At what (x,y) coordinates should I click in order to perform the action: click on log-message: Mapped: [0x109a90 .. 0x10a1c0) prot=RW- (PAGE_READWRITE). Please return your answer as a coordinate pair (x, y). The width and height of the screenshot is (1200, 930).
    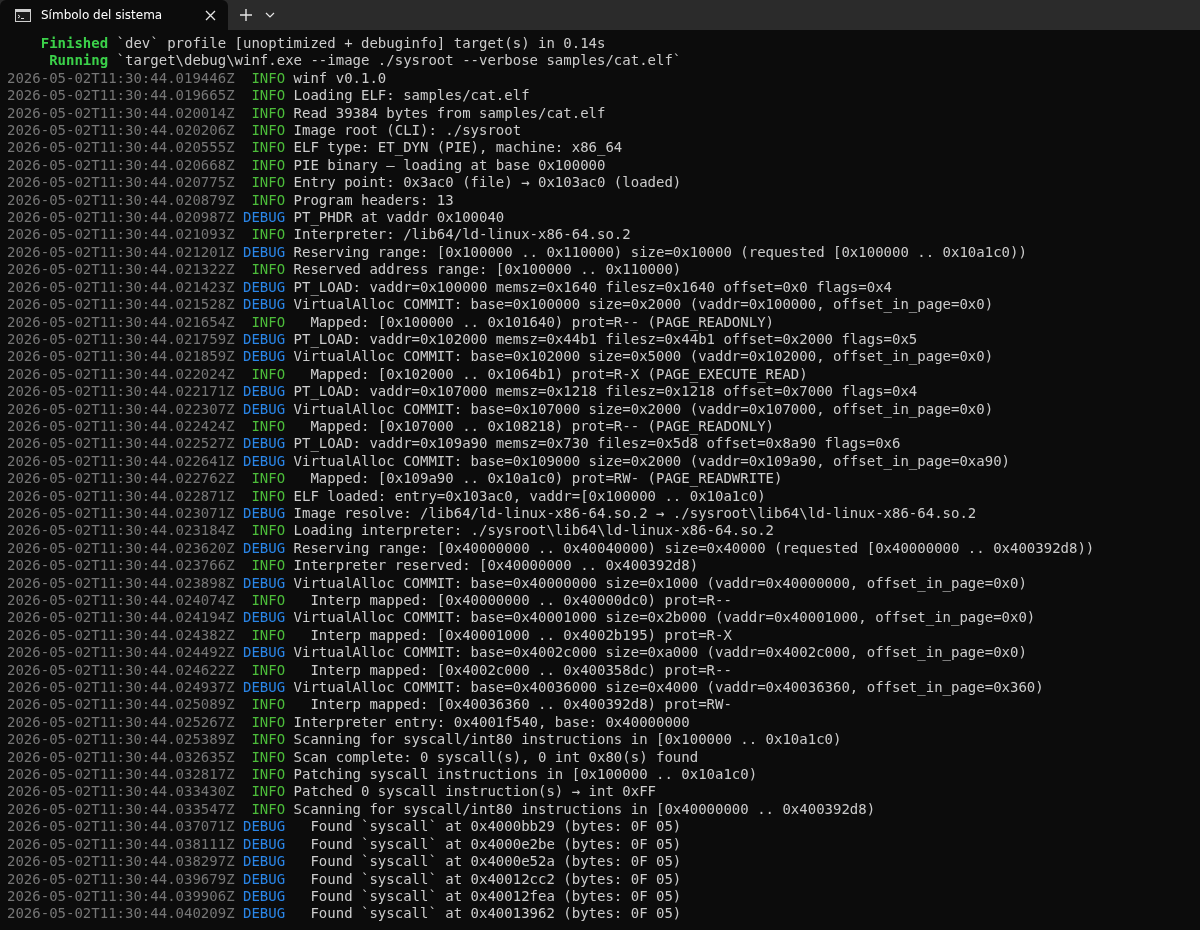
    Looking at the image, I should click on (546, 479).